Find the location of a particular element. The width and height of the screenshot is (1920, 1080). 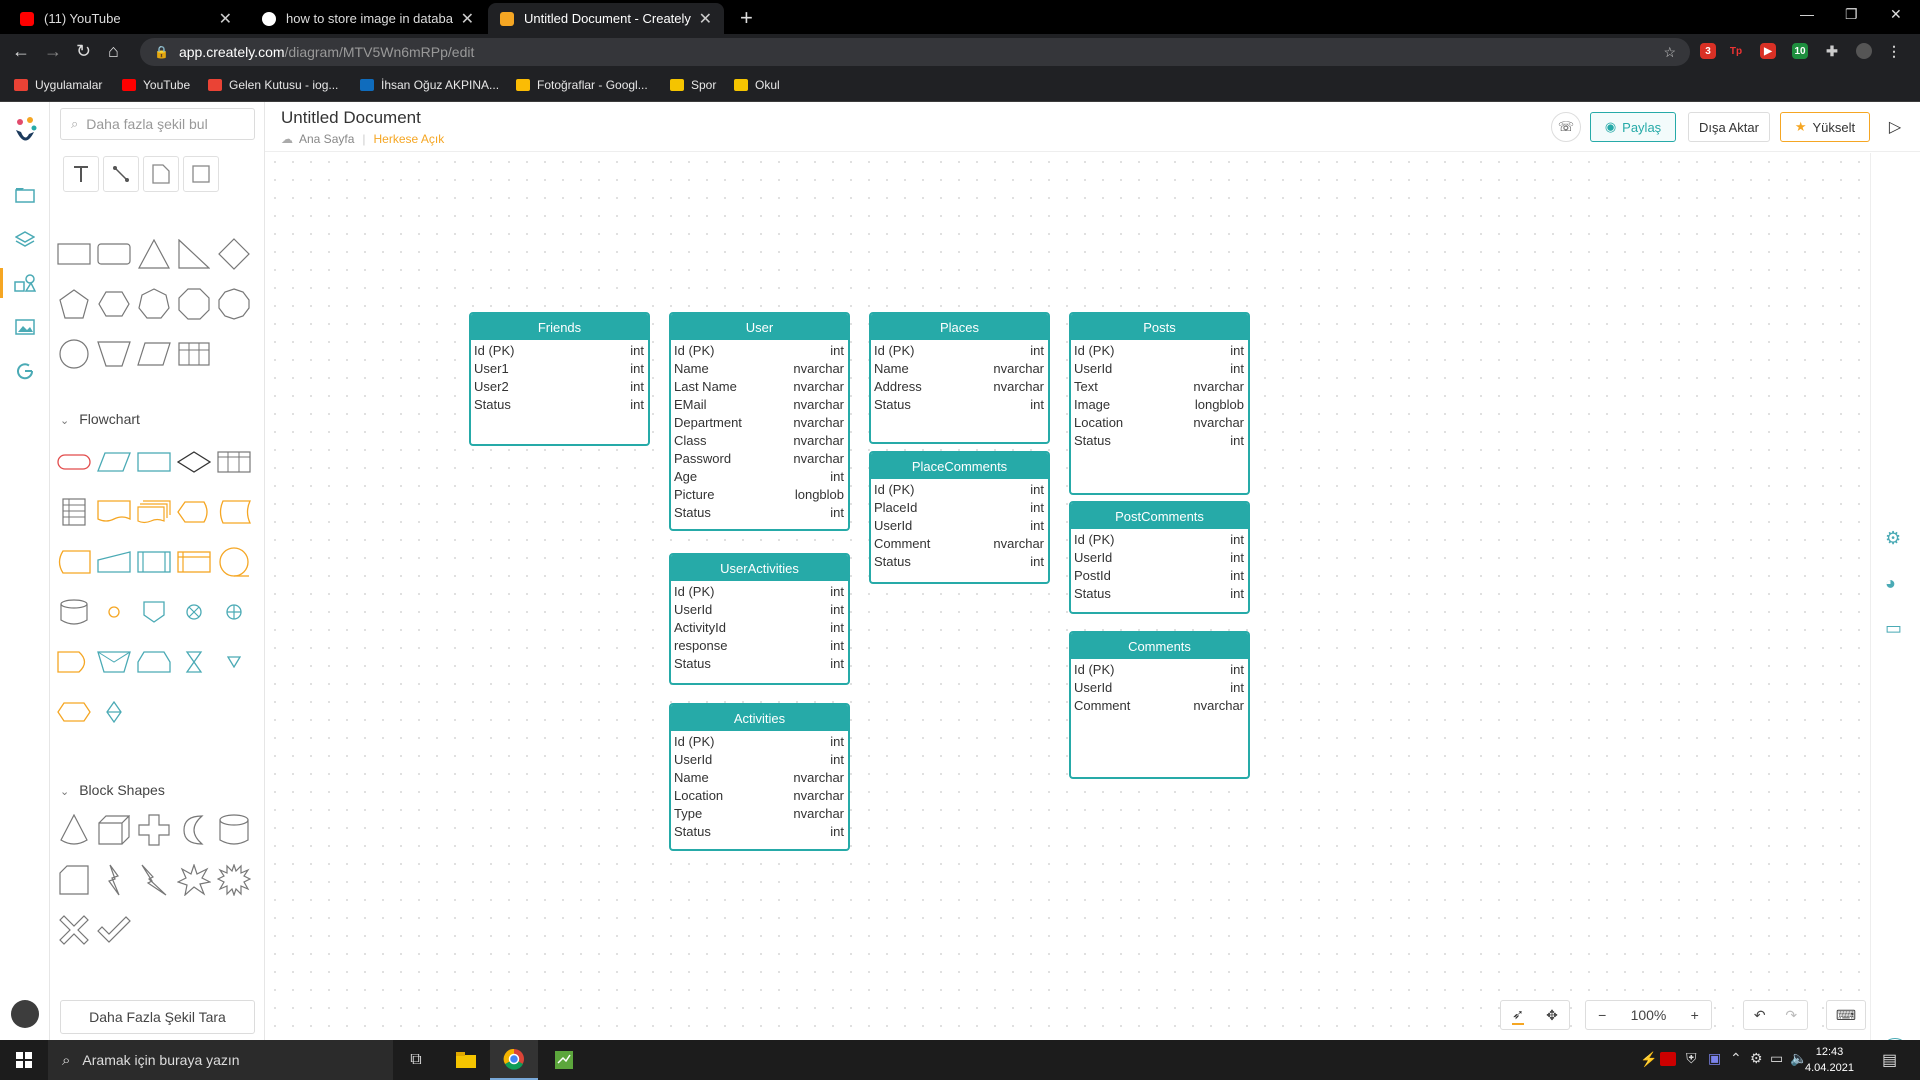

restore-button: ❐ is located at coordinates (1851, 14).